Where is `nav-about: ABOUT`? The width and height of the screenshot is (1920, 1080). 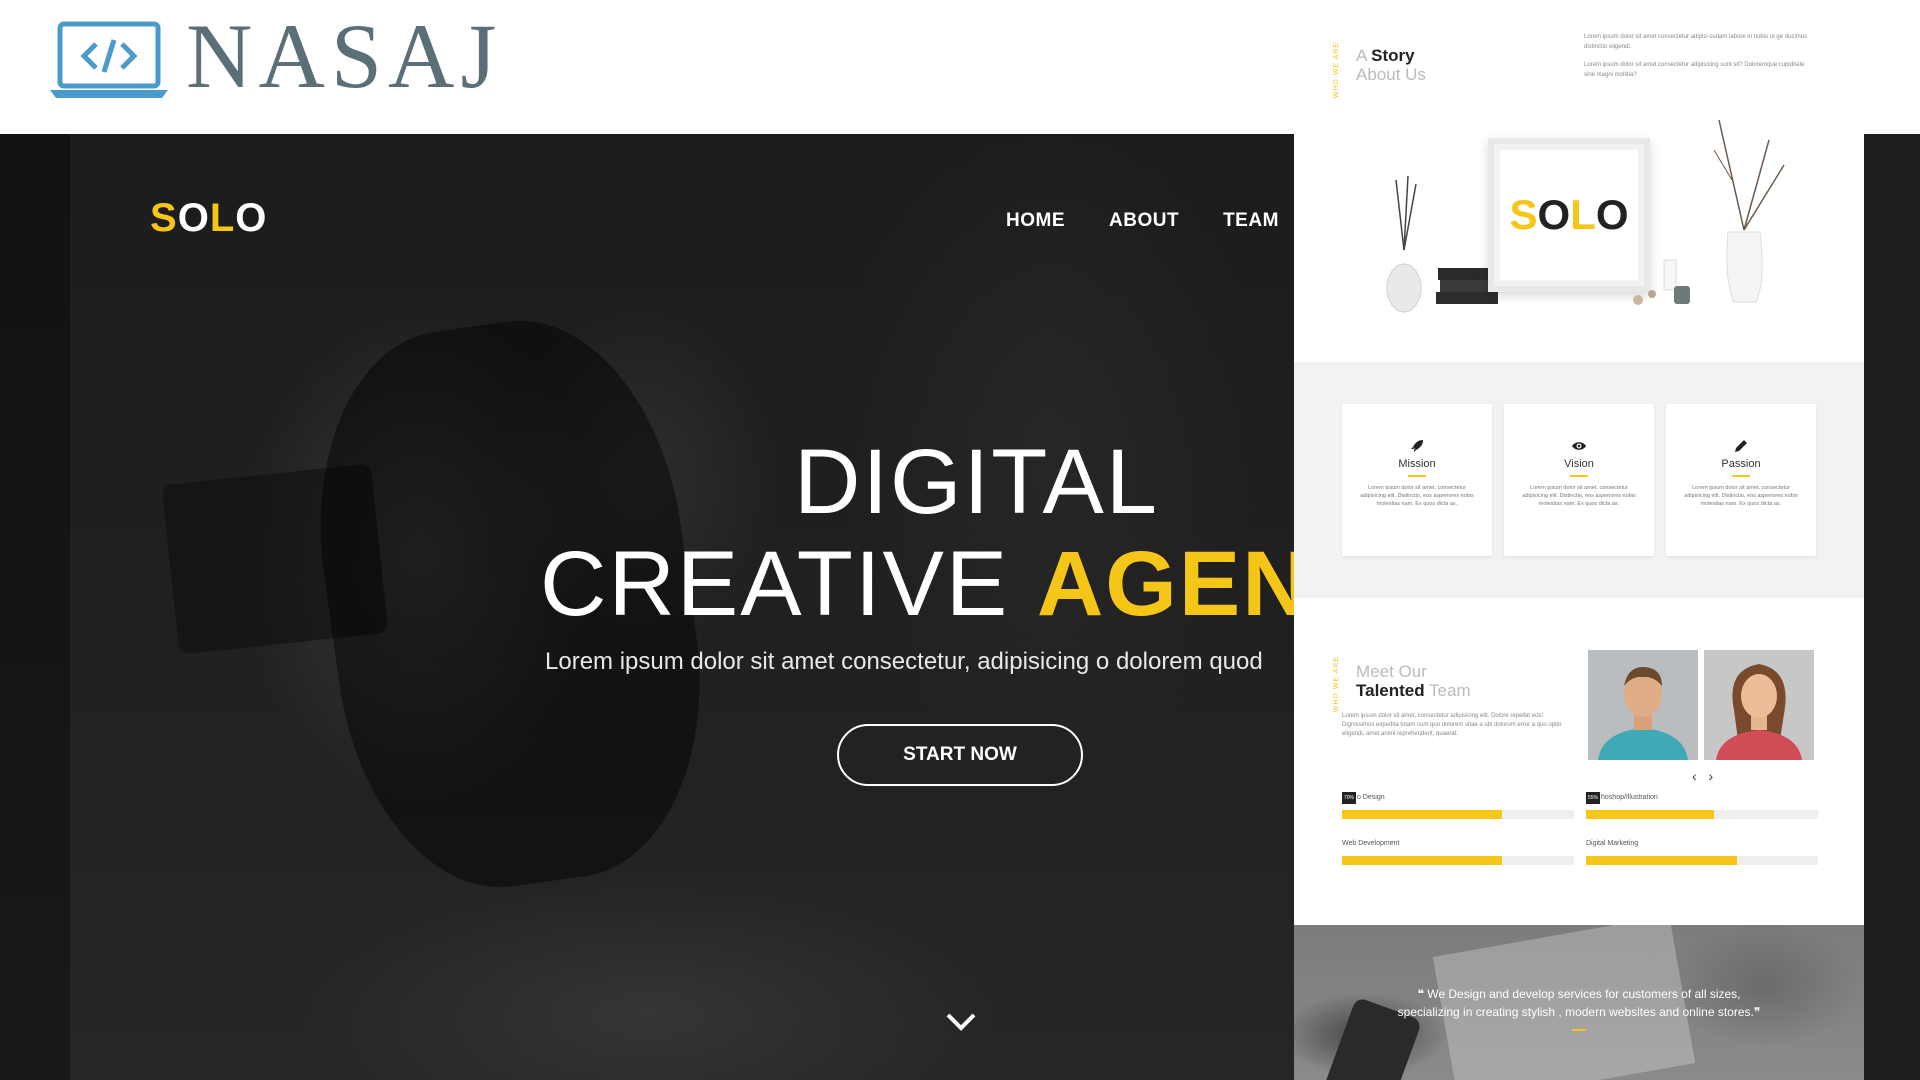
nav-about: ABOUT is located at coordinates (1144, 221).